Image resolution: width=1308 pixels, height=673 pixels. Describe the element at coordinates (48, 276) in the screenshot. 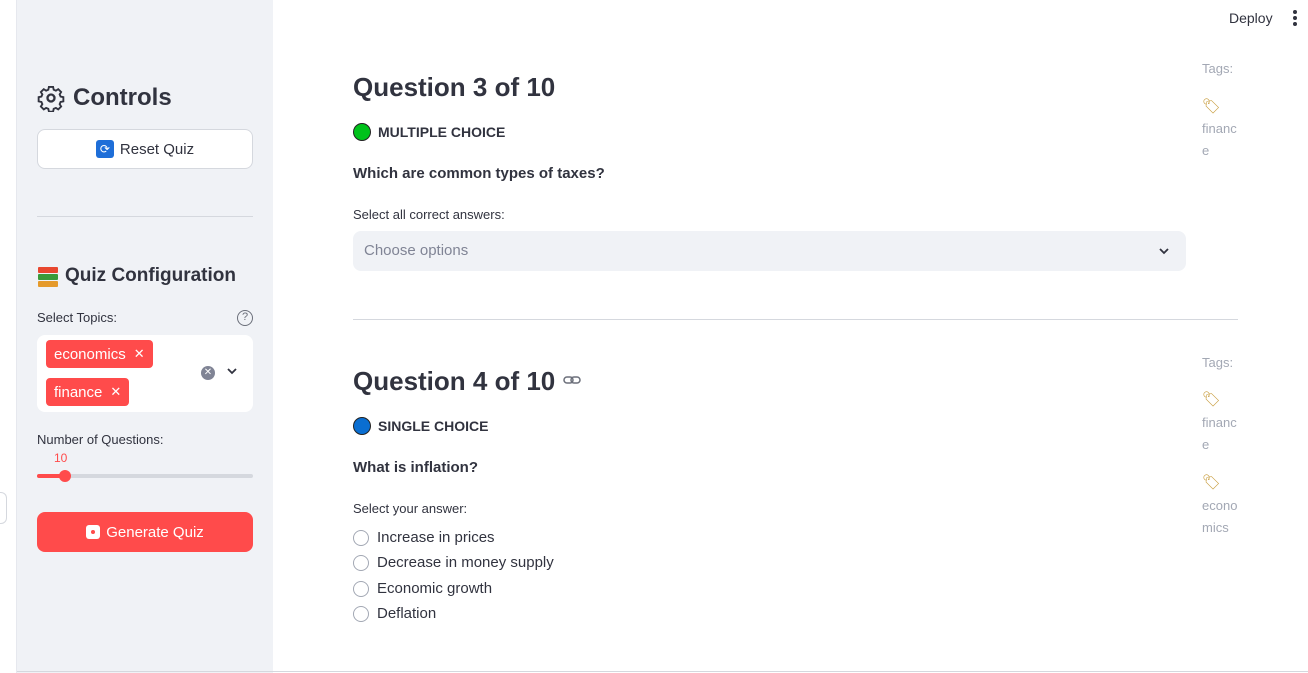

I see `books-icon` at that location.